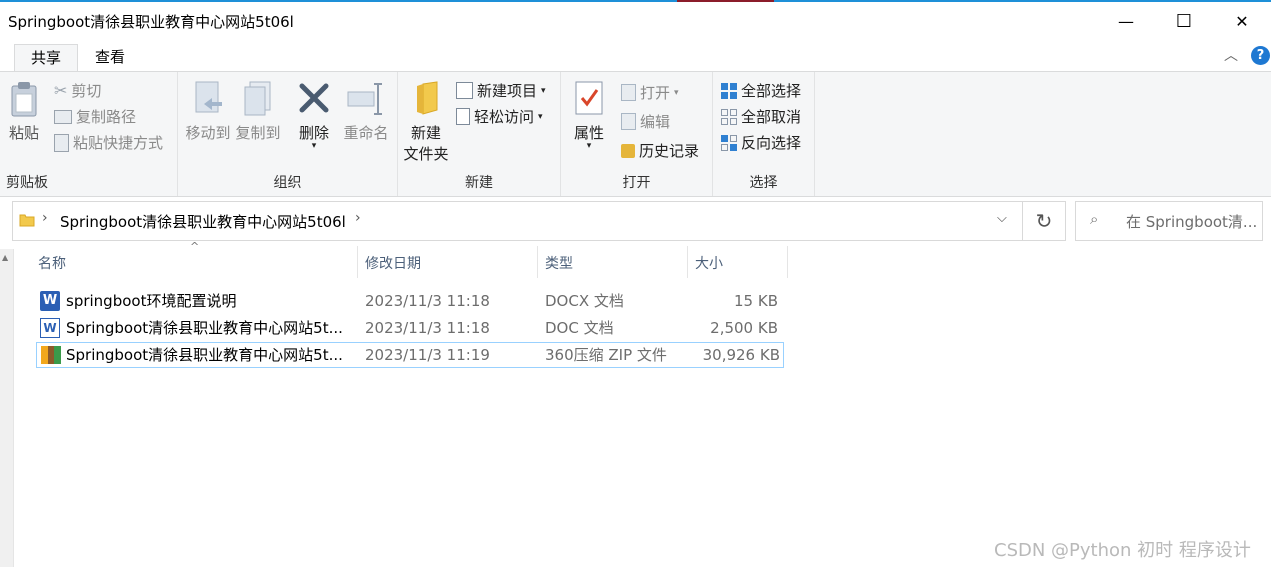 Image resolution: width=1271 pixels, height=567 pixels. What do you see at coordinates (106, 117) in the screenshot?
I see `copy-path-label: 复制路径` at bounding box center [106, 117].